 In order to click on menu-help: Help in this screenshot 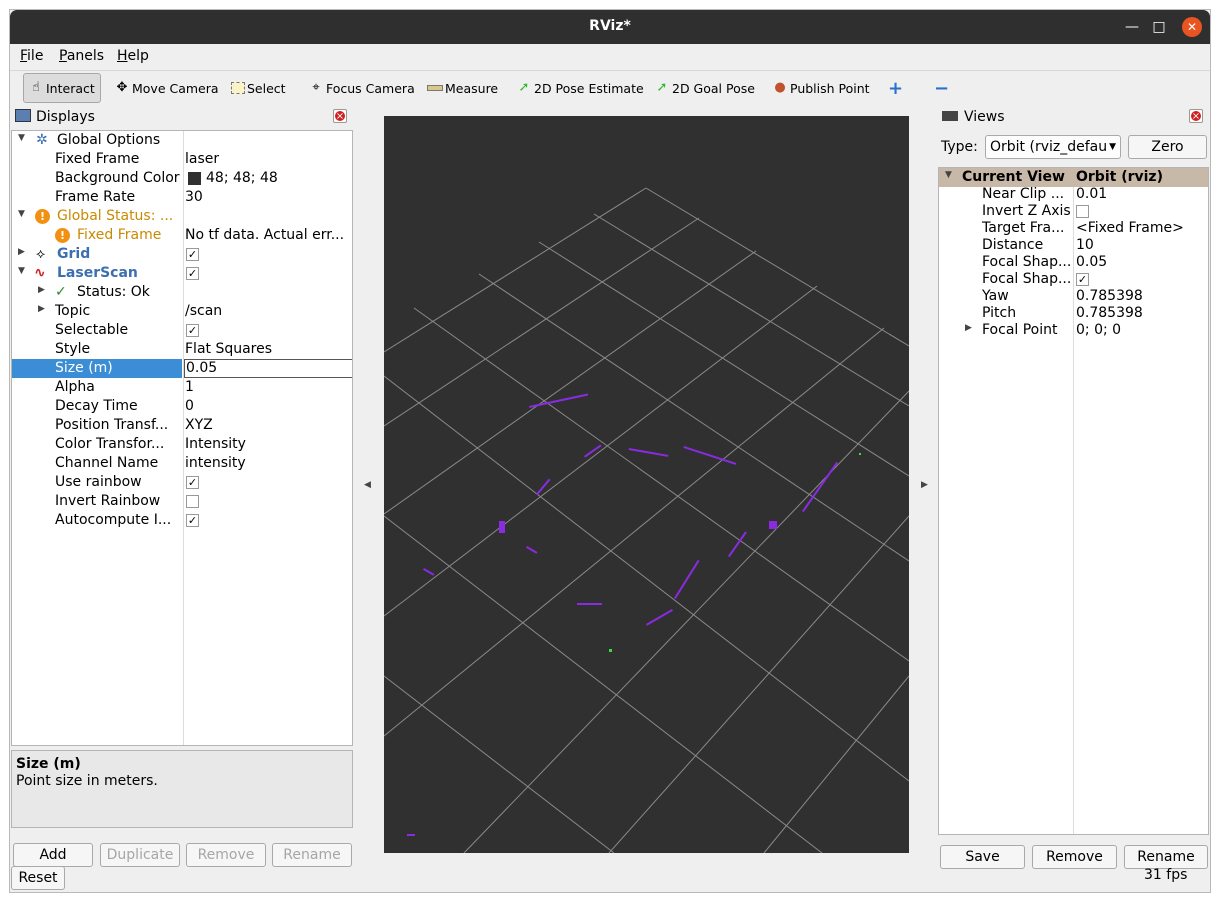, I will do `click(133, 56)`.